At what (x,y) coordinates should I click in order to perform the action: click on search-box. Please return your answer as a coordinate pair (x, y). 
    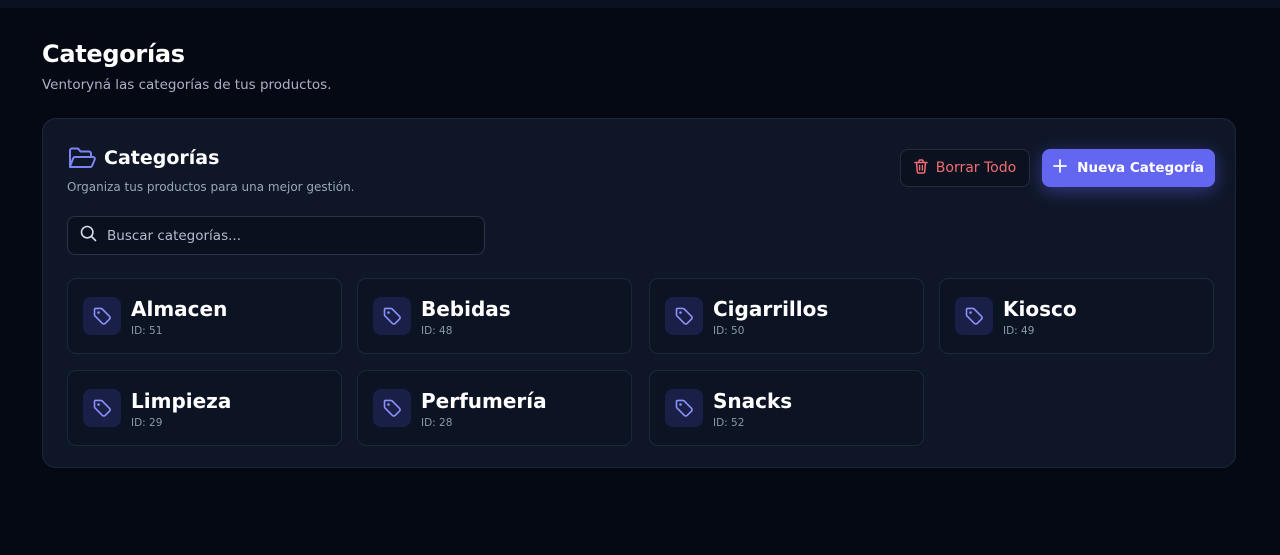
    Looking at the image, I should click on (276, 235).